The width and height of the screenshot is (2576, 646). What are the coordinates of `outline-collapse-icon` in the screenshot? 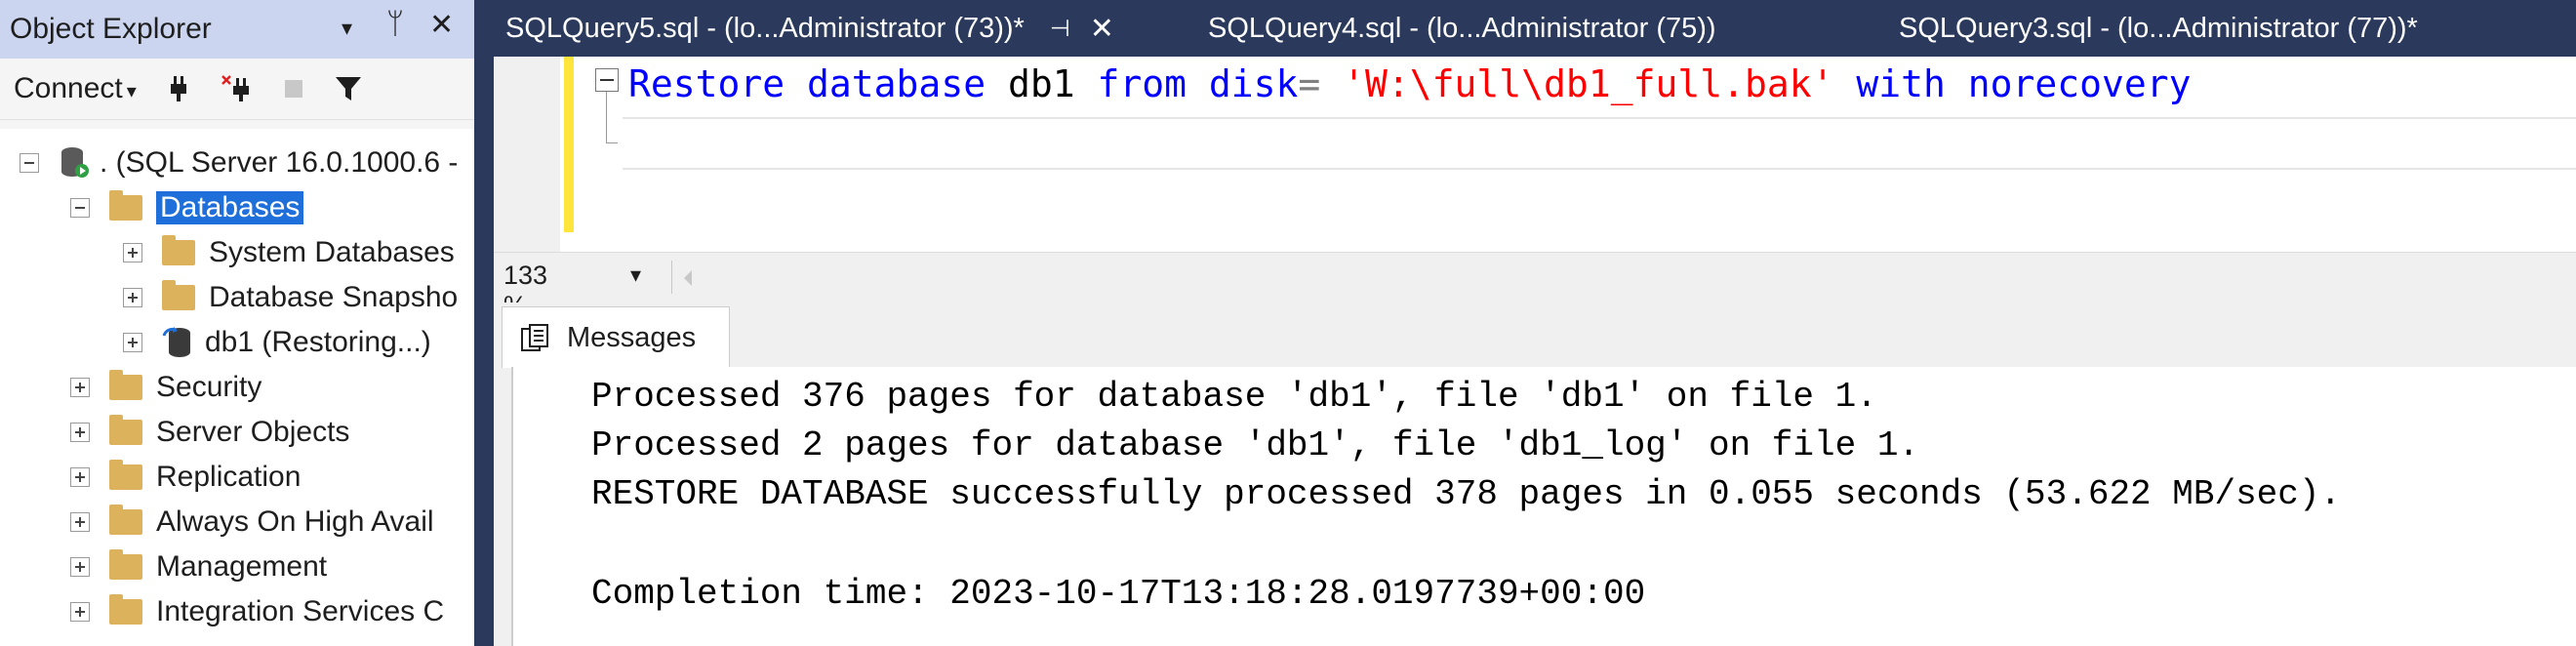 It's located at (607, 80).